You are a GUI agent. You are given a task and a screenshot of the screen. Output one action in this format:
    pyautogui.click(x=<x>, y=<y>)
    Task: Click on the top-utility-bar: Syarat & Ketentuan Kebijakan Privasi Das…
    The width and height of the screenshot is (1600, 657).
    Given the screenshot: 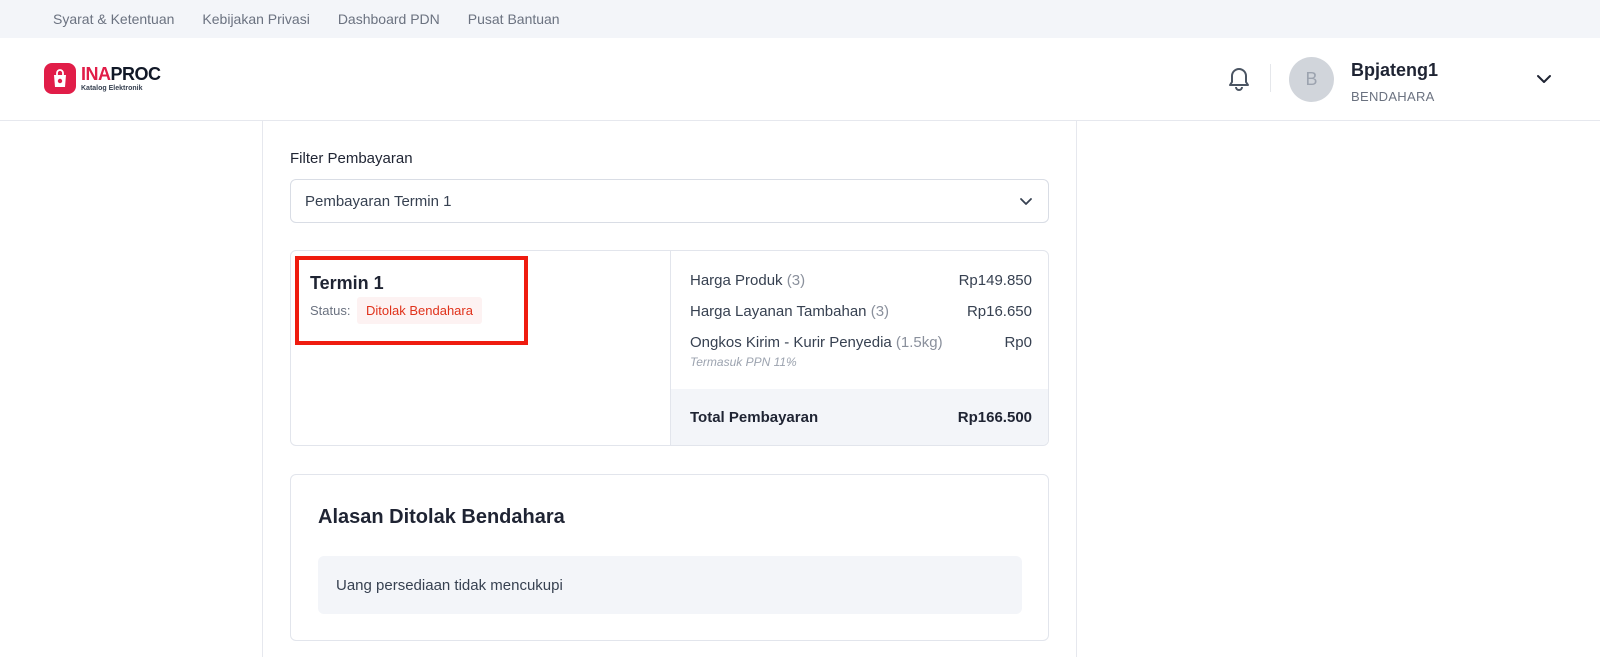 What is the action you would take?
    pyautogui.click(x=800, y=19)
    